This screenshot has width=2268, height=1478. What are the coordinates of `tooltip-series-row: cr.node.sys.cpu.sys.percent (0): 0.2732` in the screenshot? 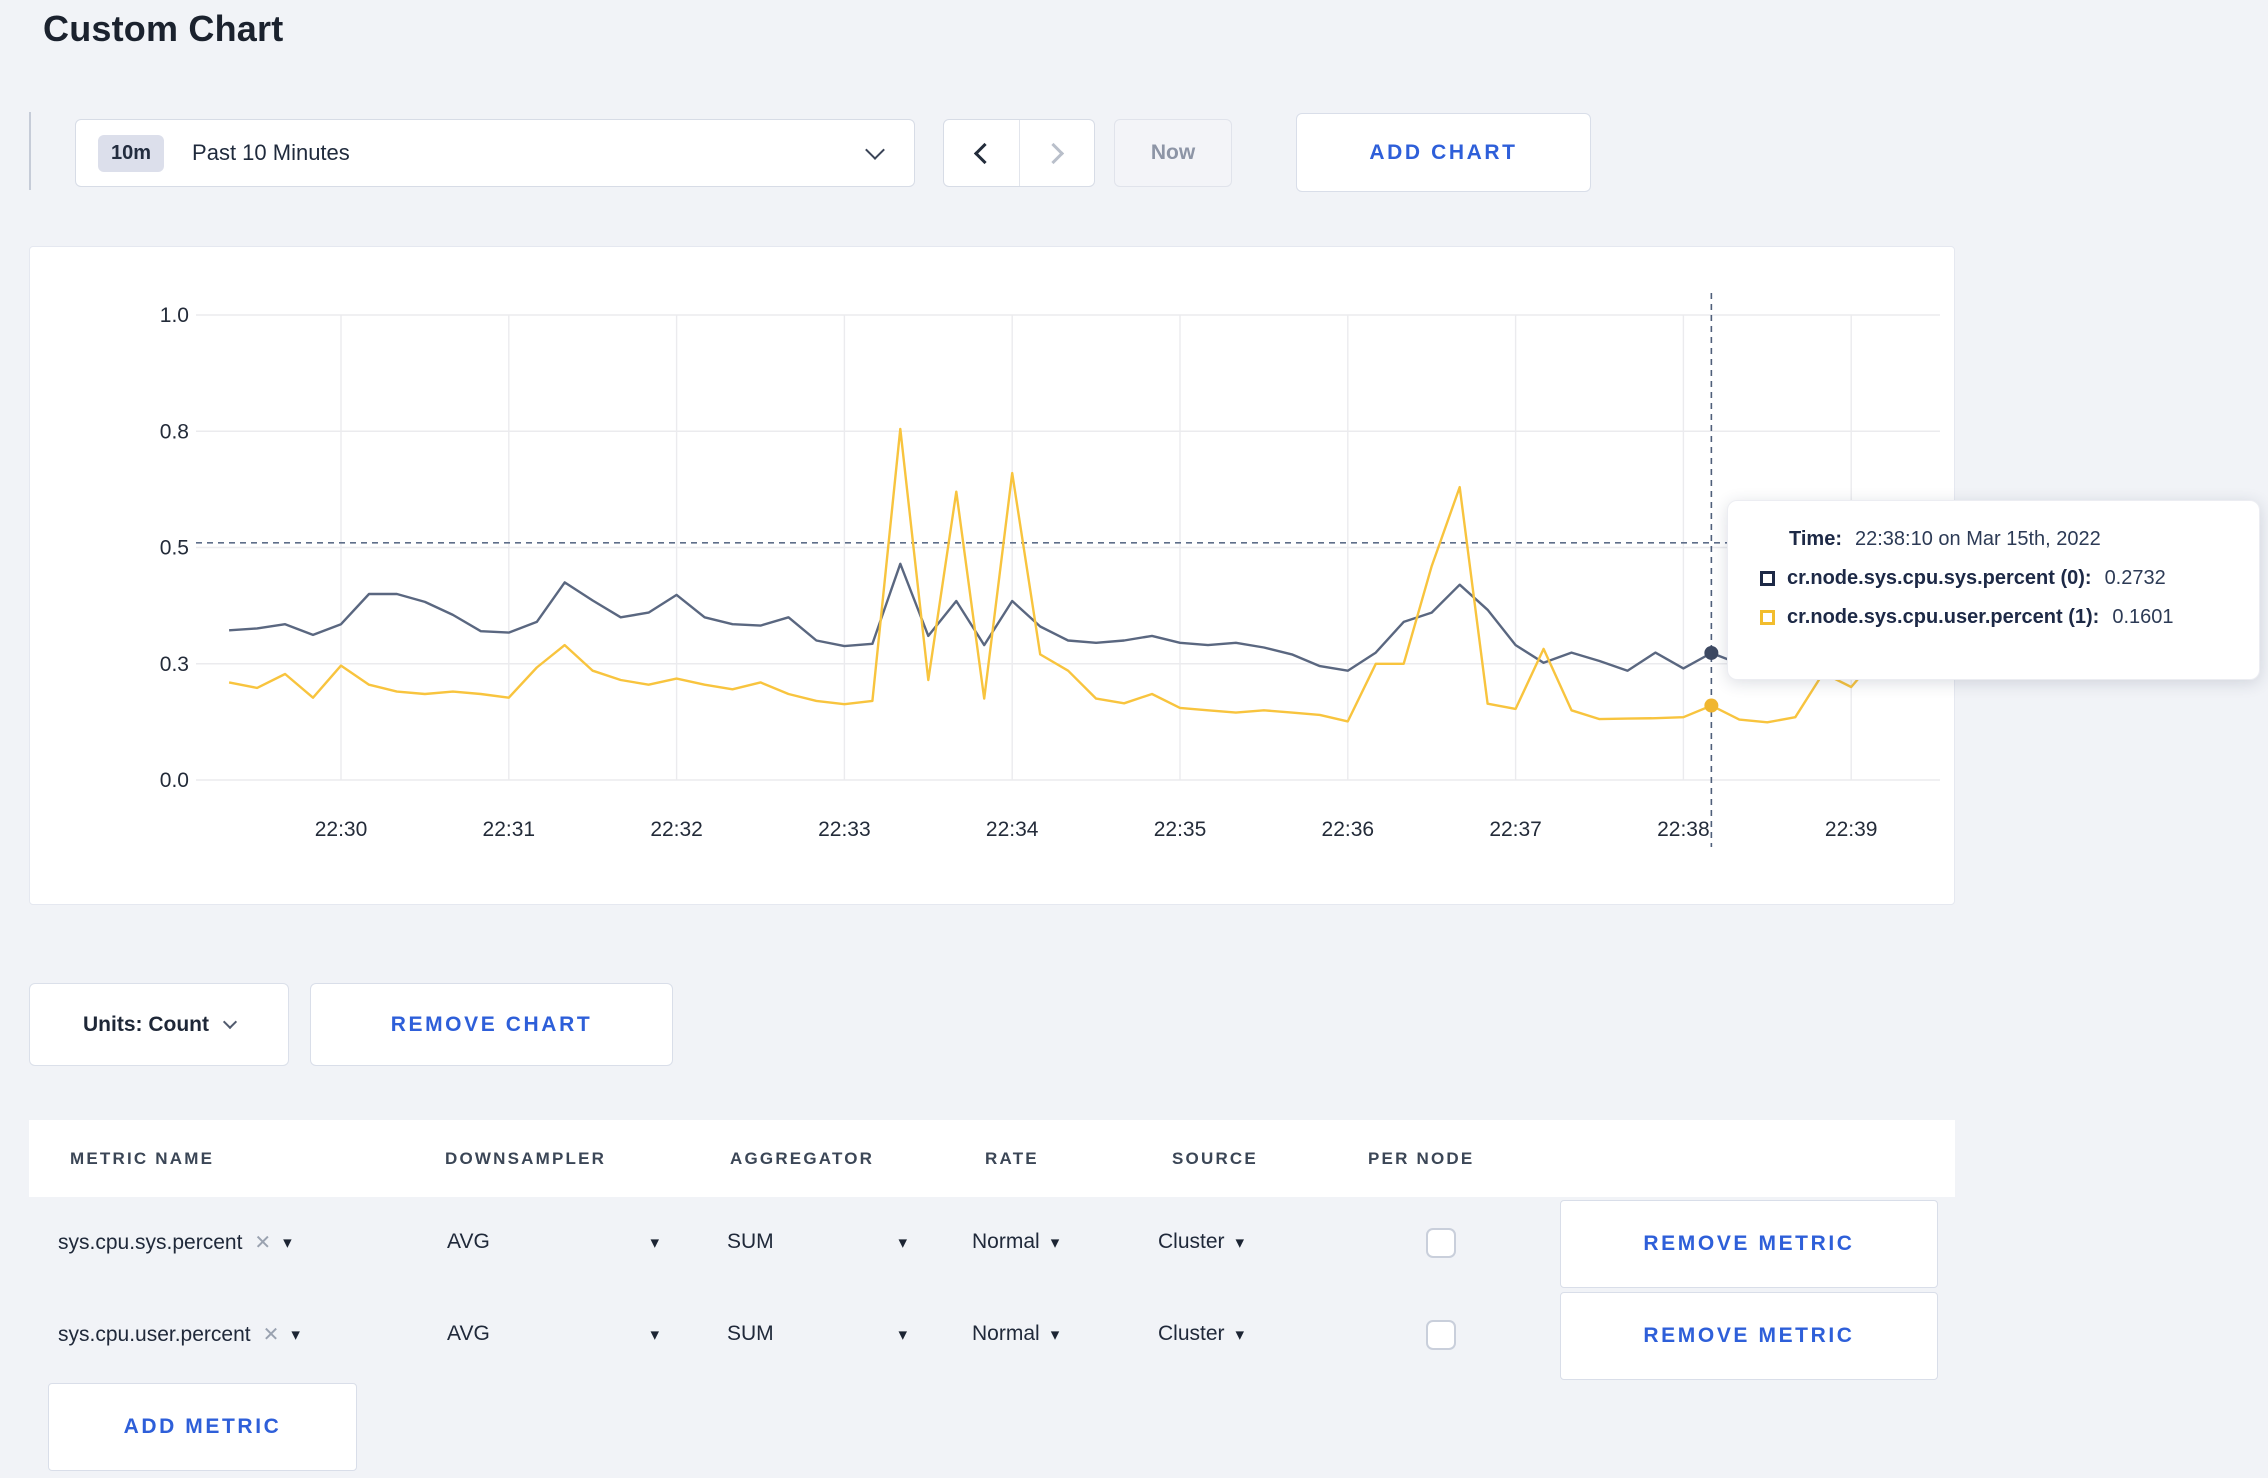 It's located at (1996, 578).